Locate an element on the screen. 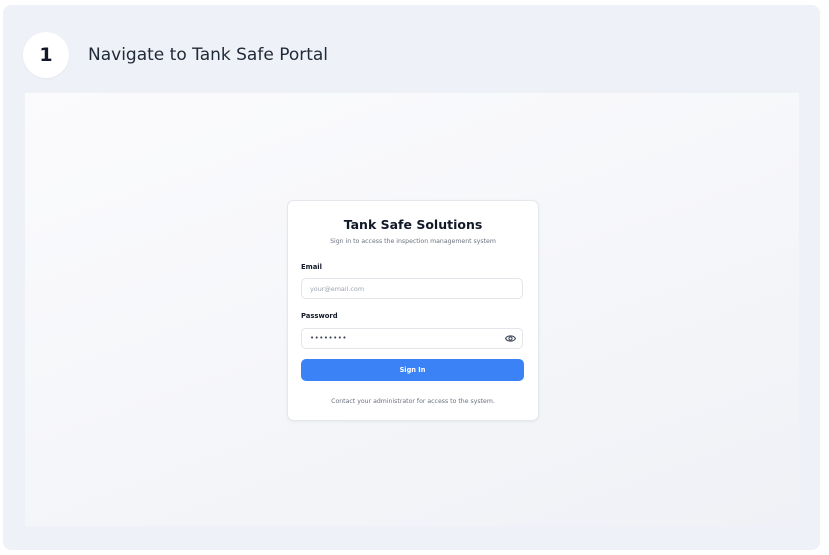 This screenshot has height=555, width=829. password-value: •••••••• is located at coordinates (329, 338).